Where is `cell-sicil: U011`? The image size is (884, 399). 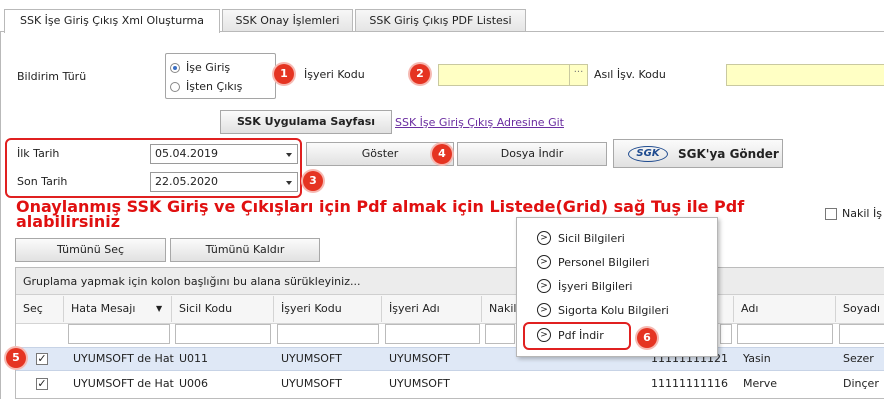 cell-sicil: U011 is located at coordinates (194, 358).